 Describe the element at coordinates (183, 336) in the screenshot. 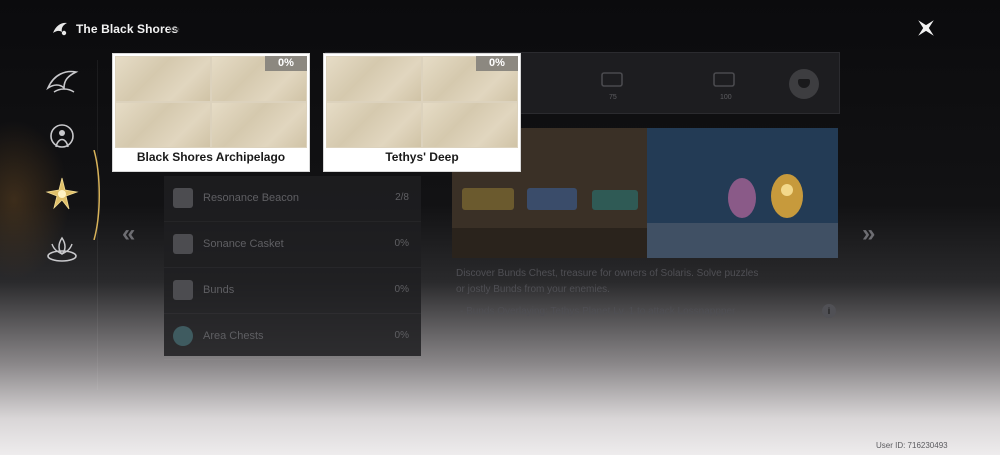

I see `chest-orb-icon` at that location.